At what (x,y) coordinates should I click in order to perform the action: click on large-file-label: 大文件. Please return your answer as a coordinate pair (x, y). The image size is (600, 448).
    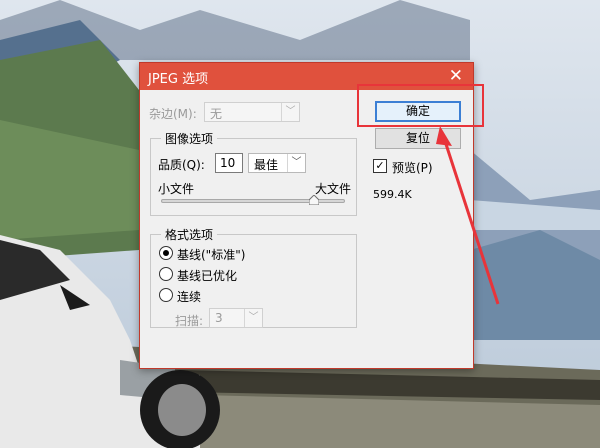
    Looking at the image, I should click on (333, 189).